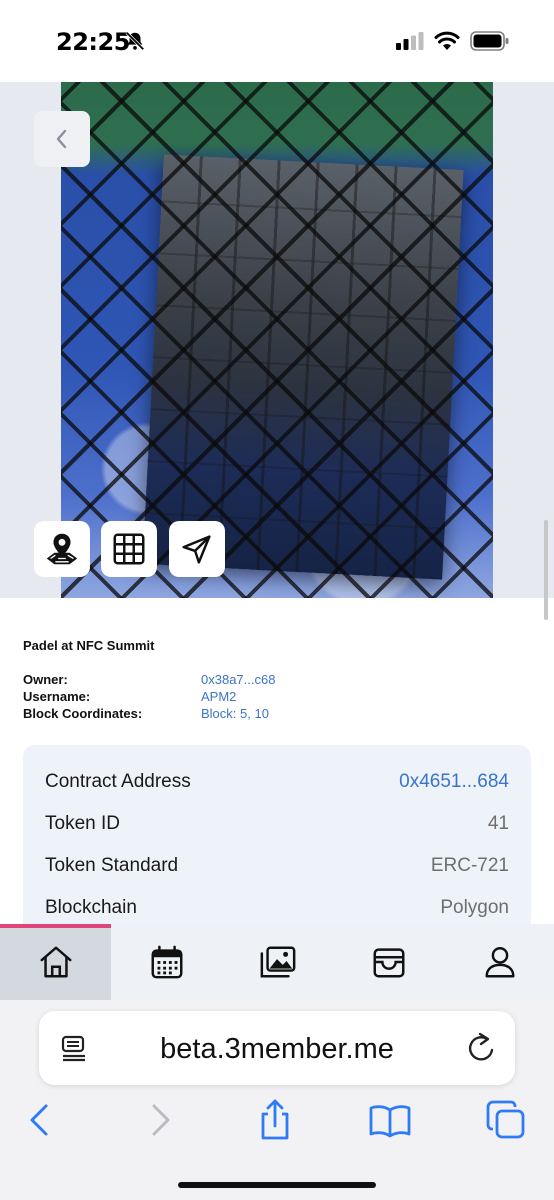 Image resolution: width=554 pixels, height=1200 pixels. What do you see at coordinates (57, 696) in the screenshot?
I see `username-label: Username:` at bounding box center [57, 696].